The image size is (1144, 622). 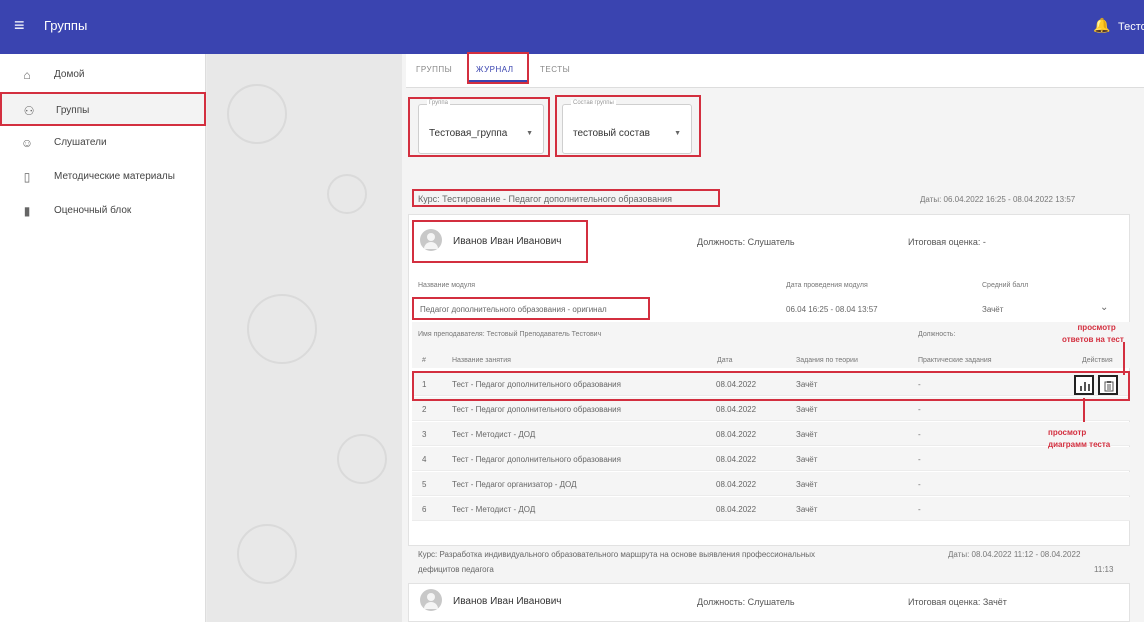 I want to click on page-title: Группы, so click(x=66, y=25).